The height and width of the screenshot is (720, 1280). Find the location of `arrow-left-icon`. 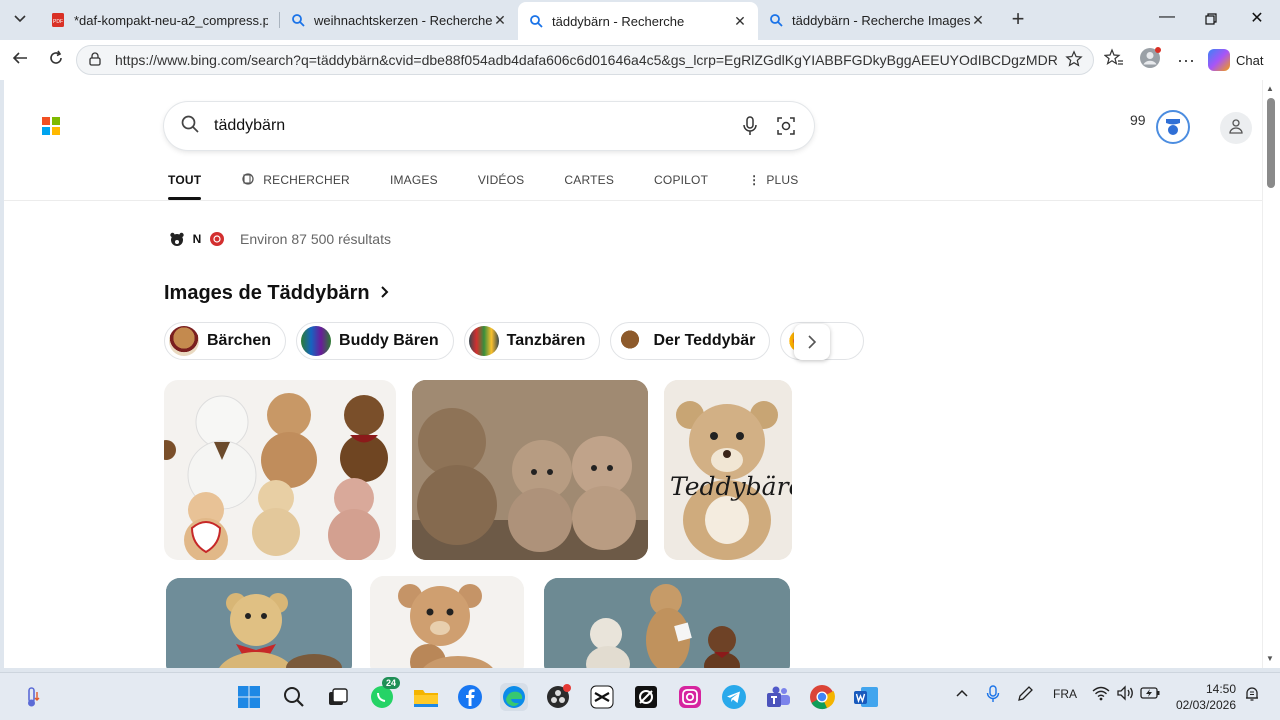

arrow-left-icon is located at coordinates (20, 60).